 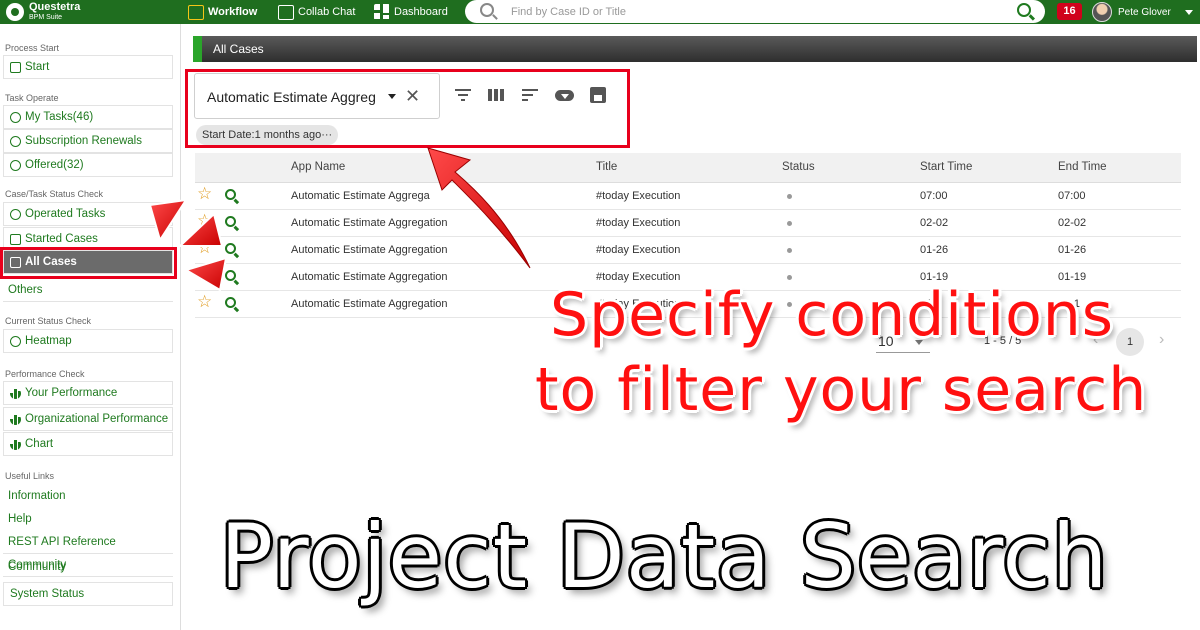 What do you see at coordinates (15, 214) in the screenshot?
I see `nodes-icon` at bounding box center [15, 214].